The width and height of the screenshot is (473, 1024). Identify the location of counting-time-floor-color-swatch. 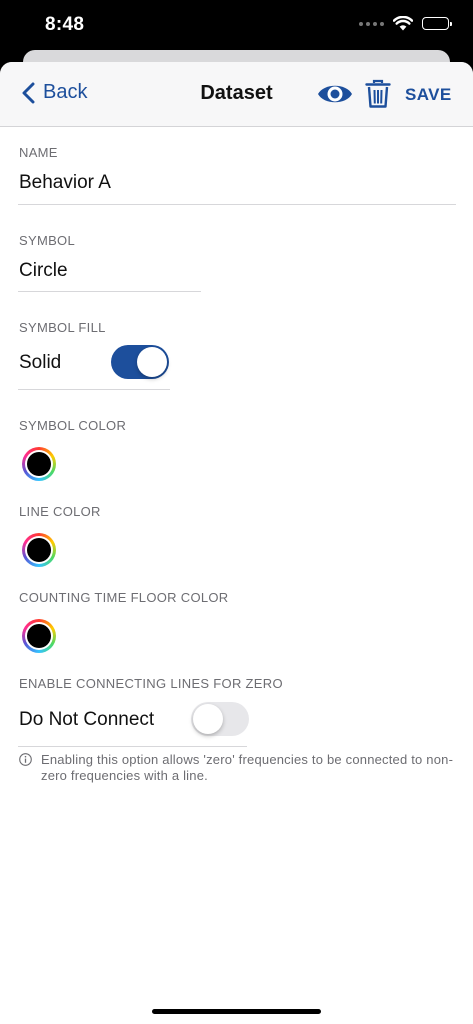
(39, 636).